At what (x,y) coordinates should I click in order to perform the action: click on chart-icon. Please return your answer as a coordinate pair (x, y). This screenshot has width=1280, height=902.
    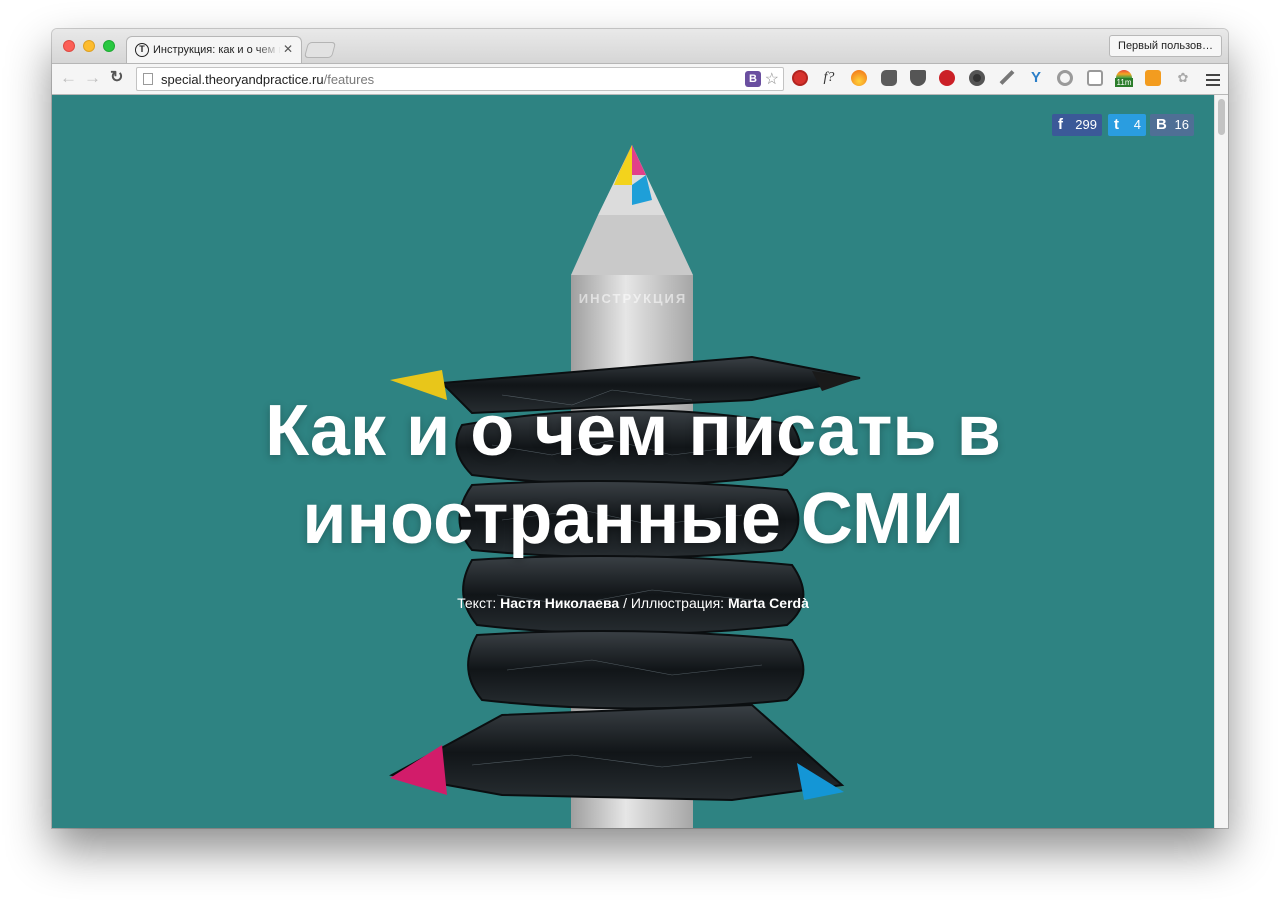
    Looking at the image, I should click on (1153, 78).